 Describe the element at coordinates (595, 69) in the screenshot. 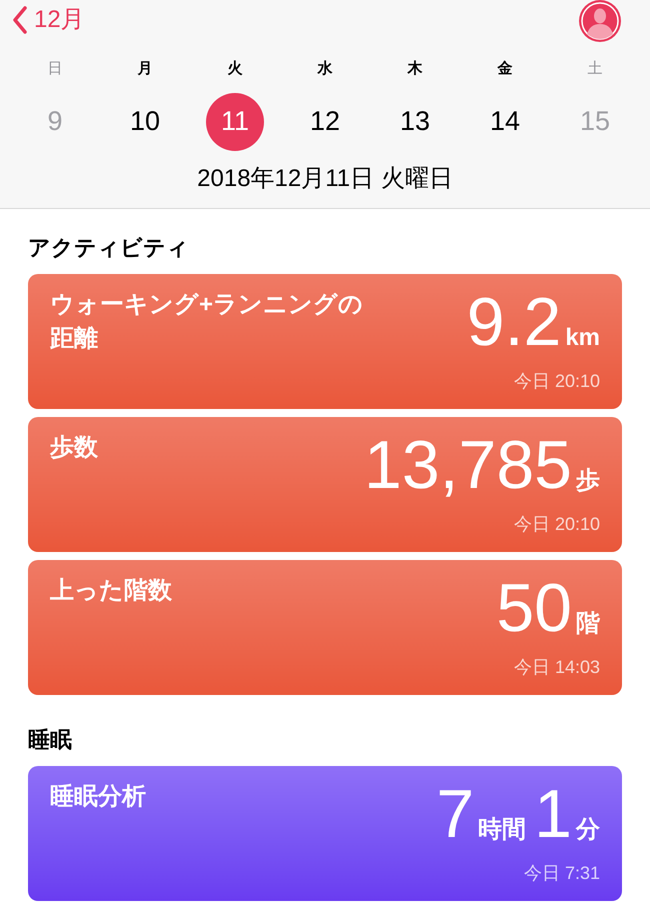

I see `weekday-label: 土` at that location.